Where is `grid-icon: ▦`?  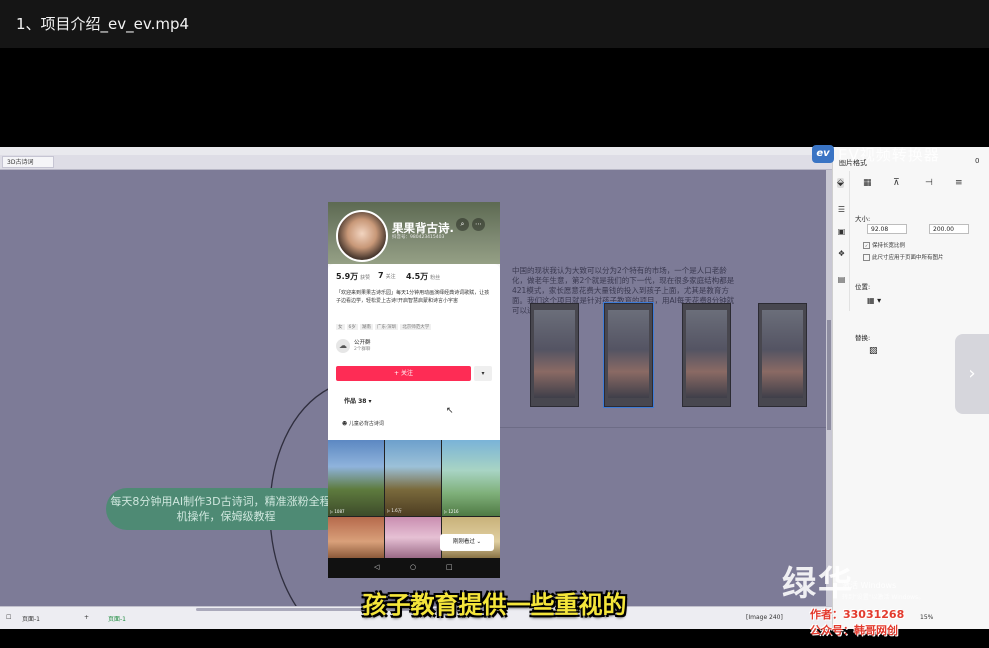 grid-icon: ▦ is located at coordinates (867, 183).